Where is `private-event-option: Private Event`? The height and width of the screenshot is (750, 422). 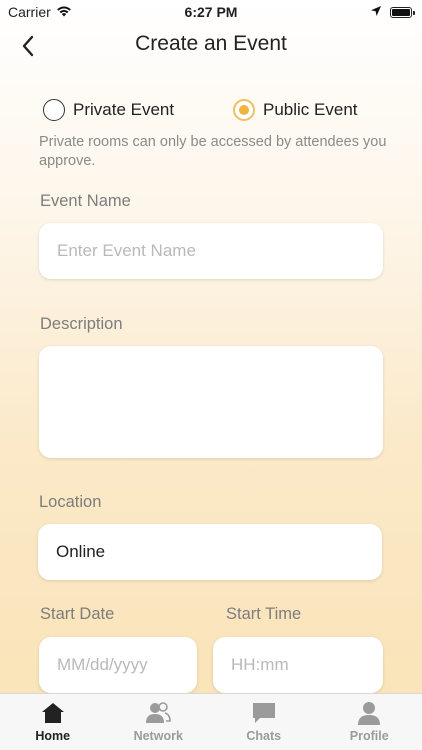 private-event-option: Private Event is located at coordinates (138, 110).